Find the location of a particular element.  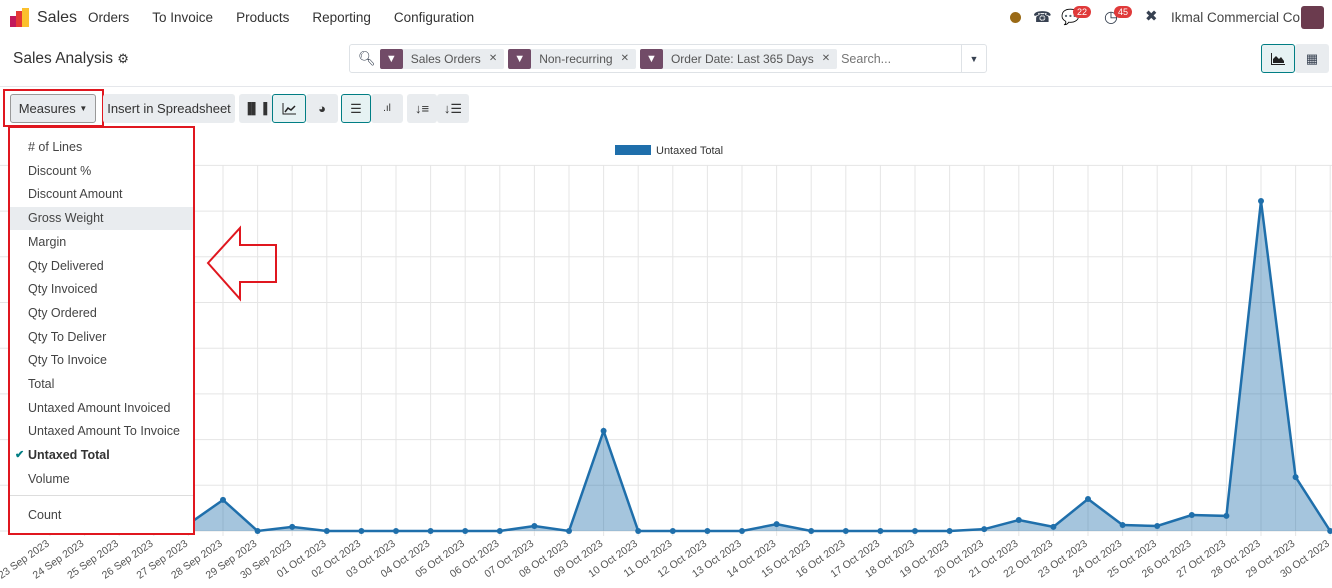

measure-item: Untaxed Amount To Invoice is located at coordinates (101, 431).